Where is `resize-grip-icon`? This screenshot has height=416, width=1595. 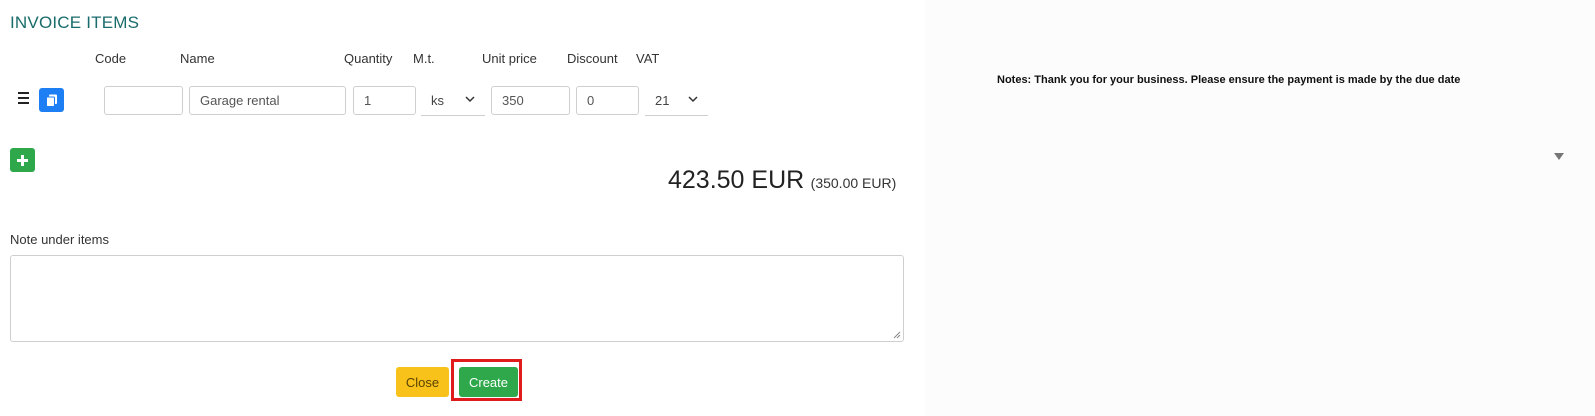 resize-grip-icon is located at coordinates (897, 335).